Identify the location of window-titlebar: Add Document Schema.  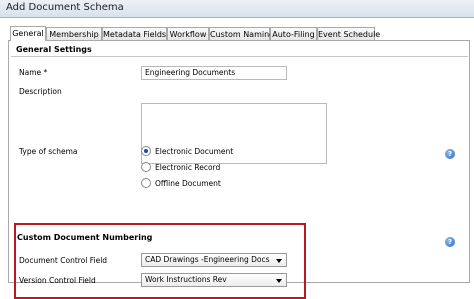
(237, 9).